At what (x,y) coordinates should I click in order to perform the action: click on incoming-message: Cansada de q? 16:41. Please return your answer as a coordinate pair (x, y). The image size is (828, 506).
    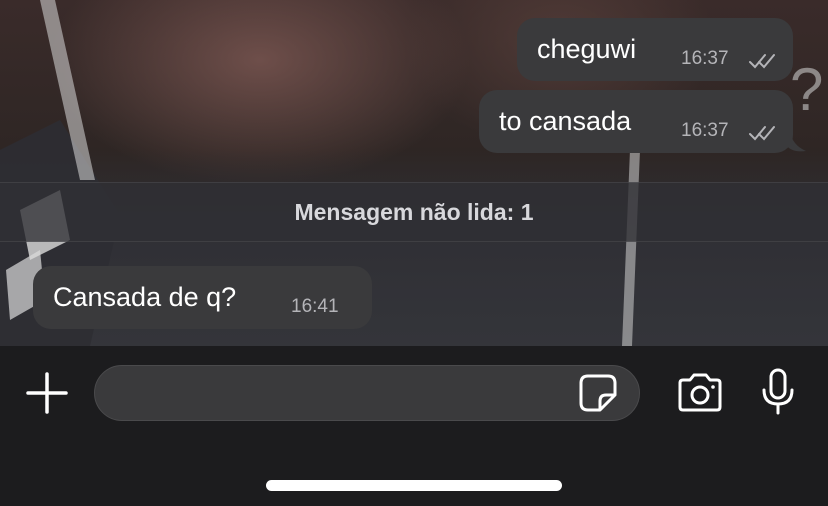
    Looking at the image, I should click on (202, 297).